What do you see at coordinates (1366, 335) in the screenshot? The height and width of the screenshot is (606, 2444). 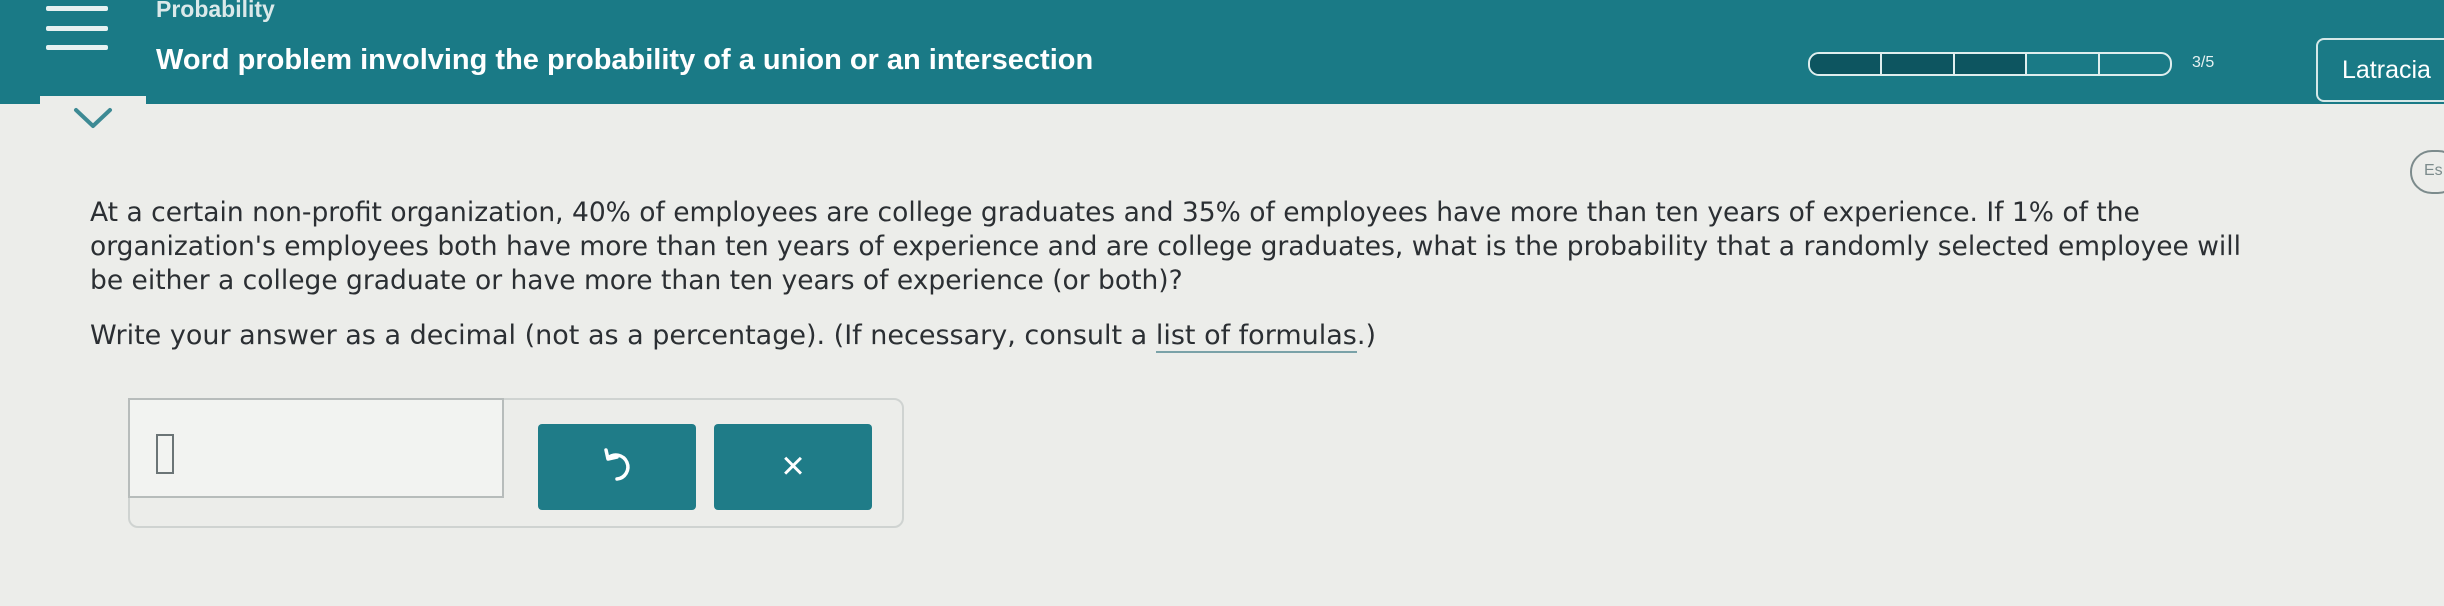 I see `instruction-text-end: .)` at bounding box center [1366, 335].